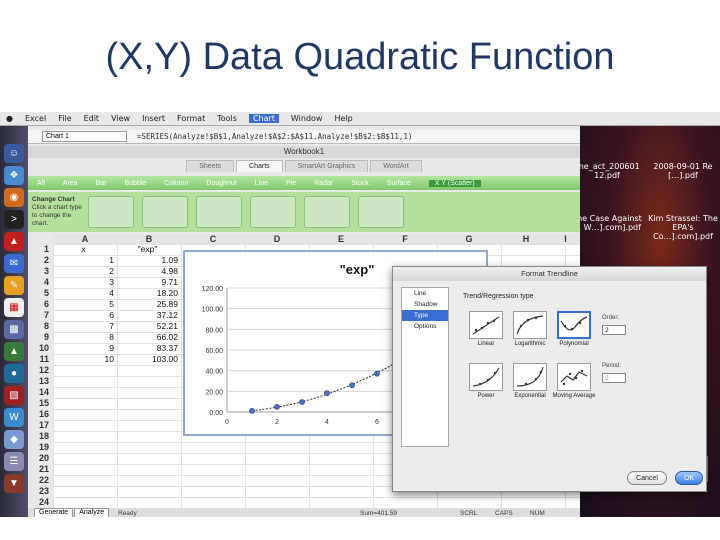 This screenshot has height=540, width=720. Describe the element at coordinates (85, 359) in the screenshot. I see `cell-x-value: 10` at that location.